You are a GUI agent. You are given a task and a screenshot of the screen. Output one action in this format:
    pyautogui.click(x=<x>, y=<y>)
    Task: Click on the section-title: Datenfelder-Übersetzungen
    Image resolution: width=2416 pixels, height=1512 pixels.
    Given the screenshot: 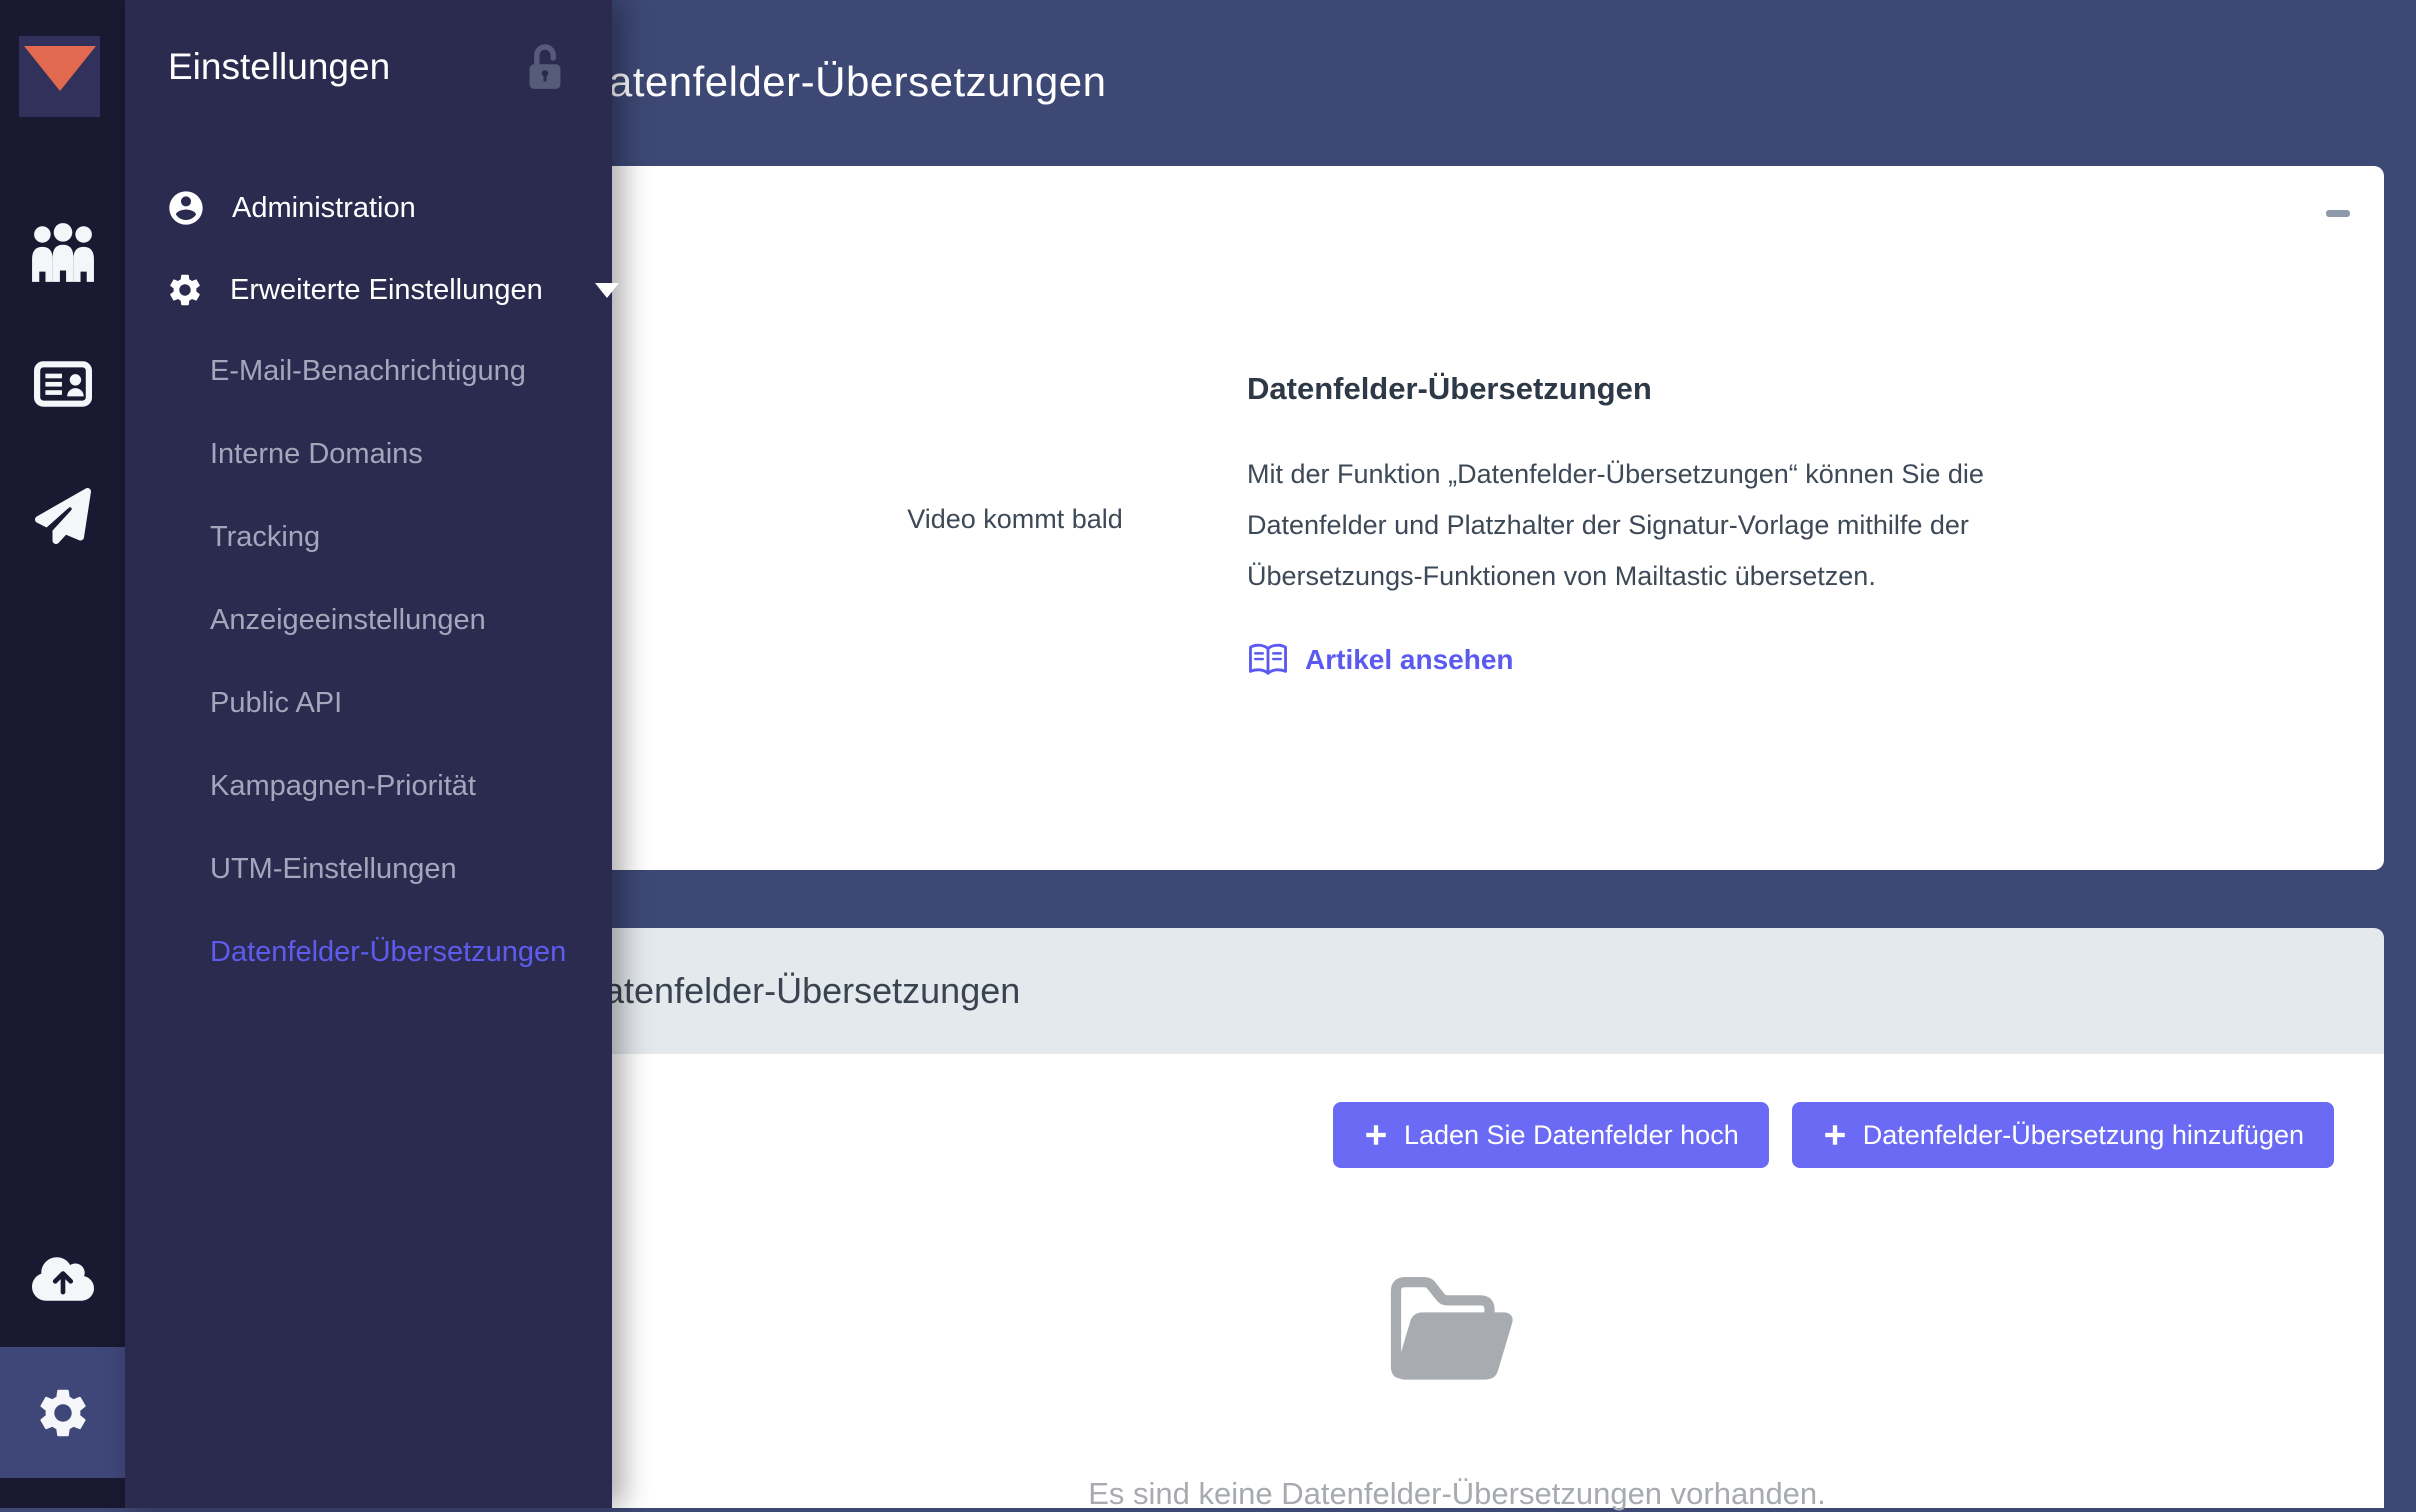 What is the action you would take?
    pyautogui.click(x=799, y=990)
    